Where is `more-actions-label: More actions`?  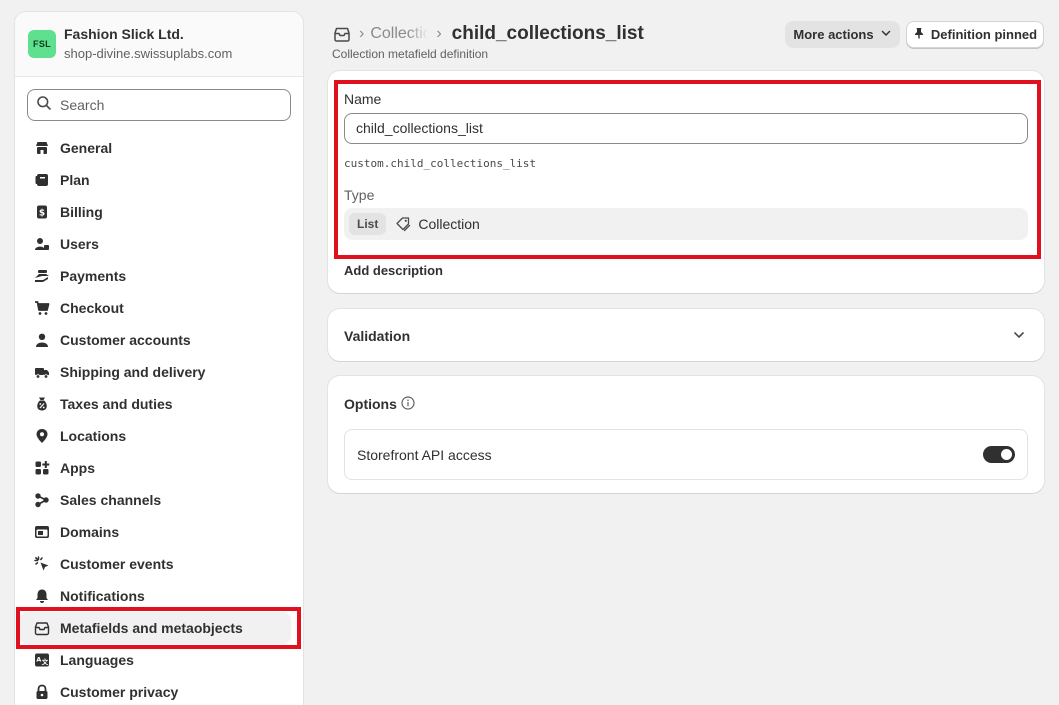 more-actions-label: More actions is located at coordinates (833, 34).